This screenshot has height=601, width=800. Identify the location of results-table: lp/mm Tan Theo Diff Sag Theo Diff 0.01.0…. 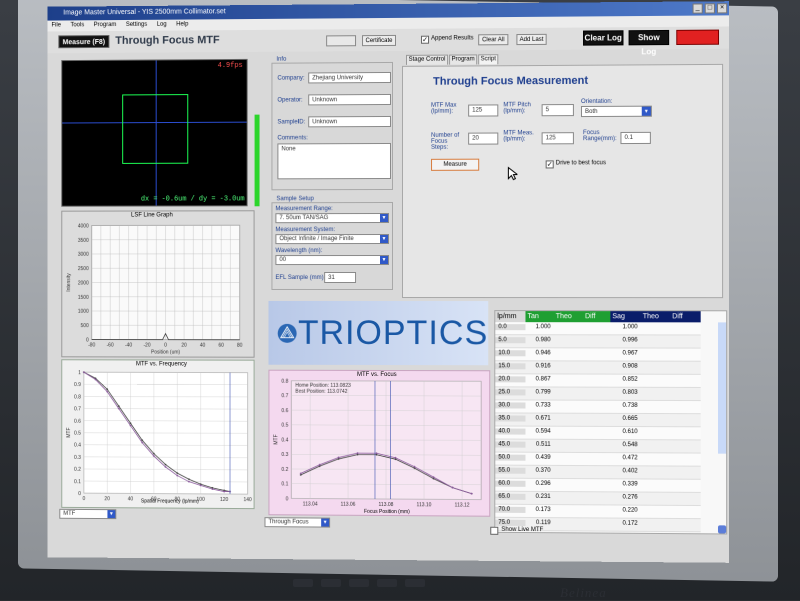
(610, 422).